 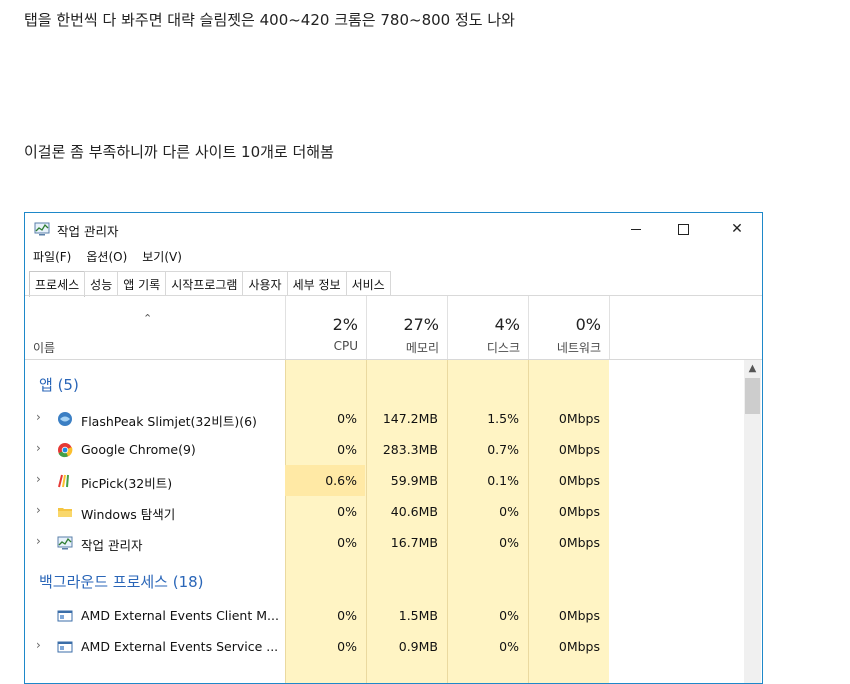 I want to click on tab-details: 세부 정보, so click(x=316, y=283).